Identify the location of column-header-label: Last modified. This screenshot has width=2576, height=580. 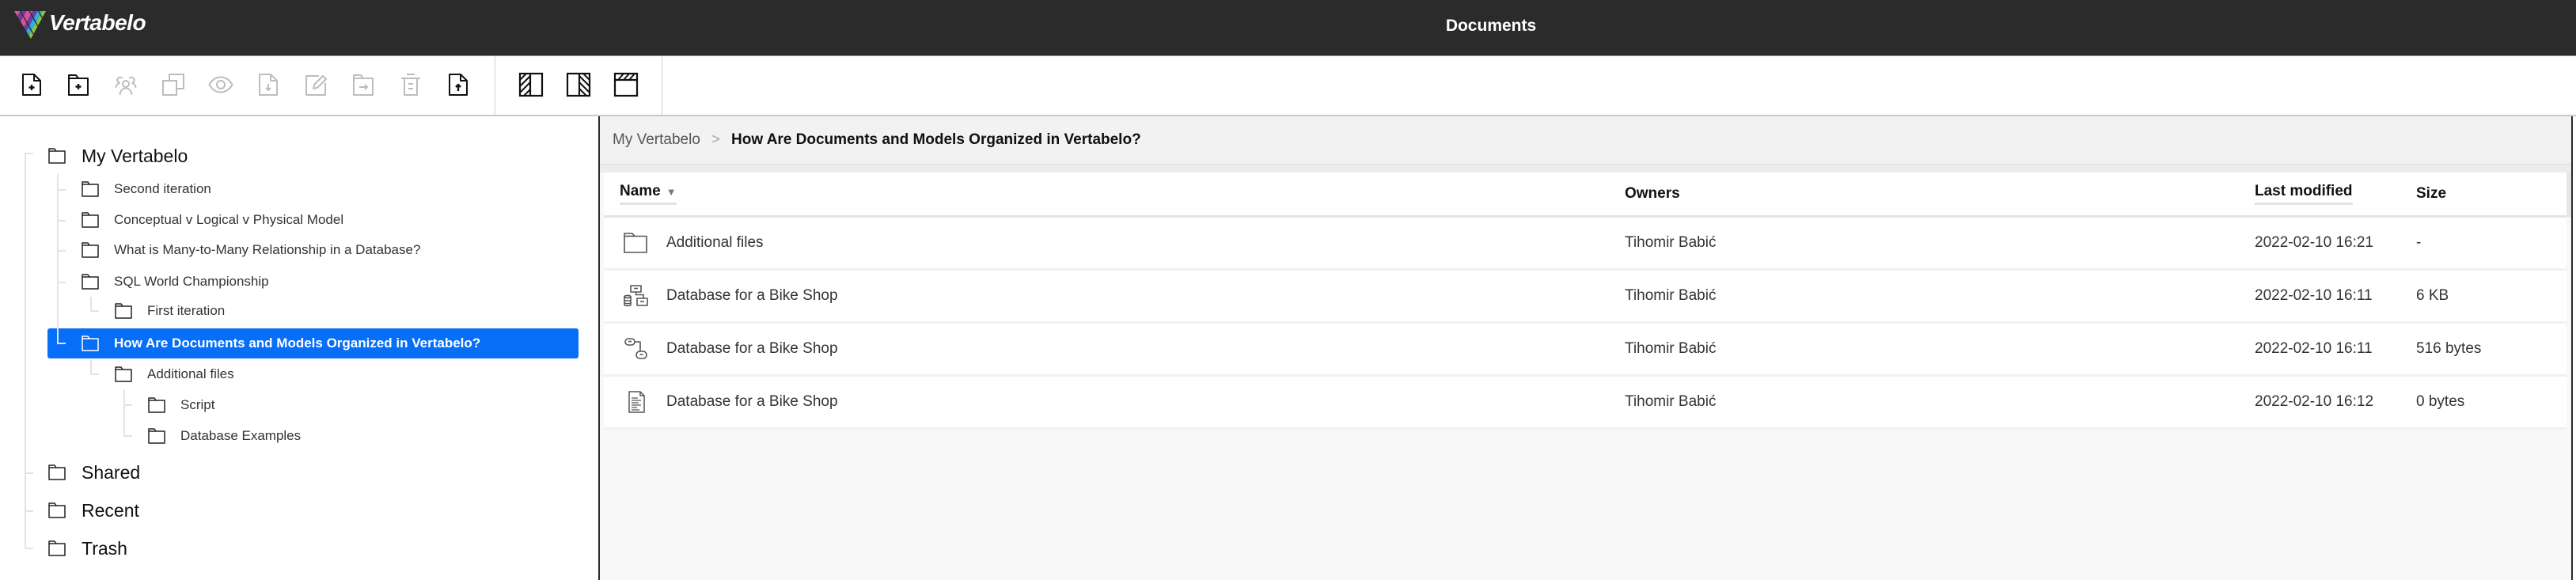
(2304, 194).